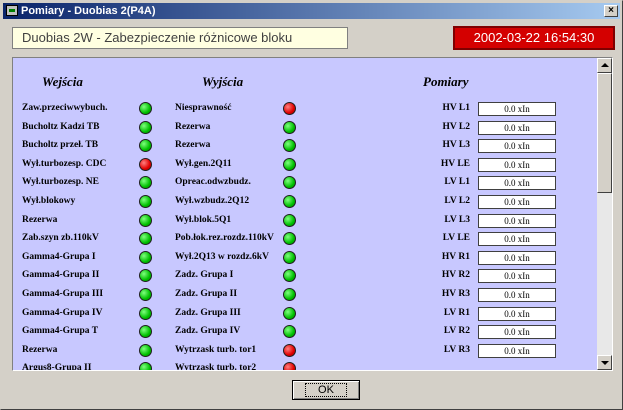 Image resolution: width=623 pixels, height=410 pixels. I want to click on arrow-down-icon, so click(605, 363).